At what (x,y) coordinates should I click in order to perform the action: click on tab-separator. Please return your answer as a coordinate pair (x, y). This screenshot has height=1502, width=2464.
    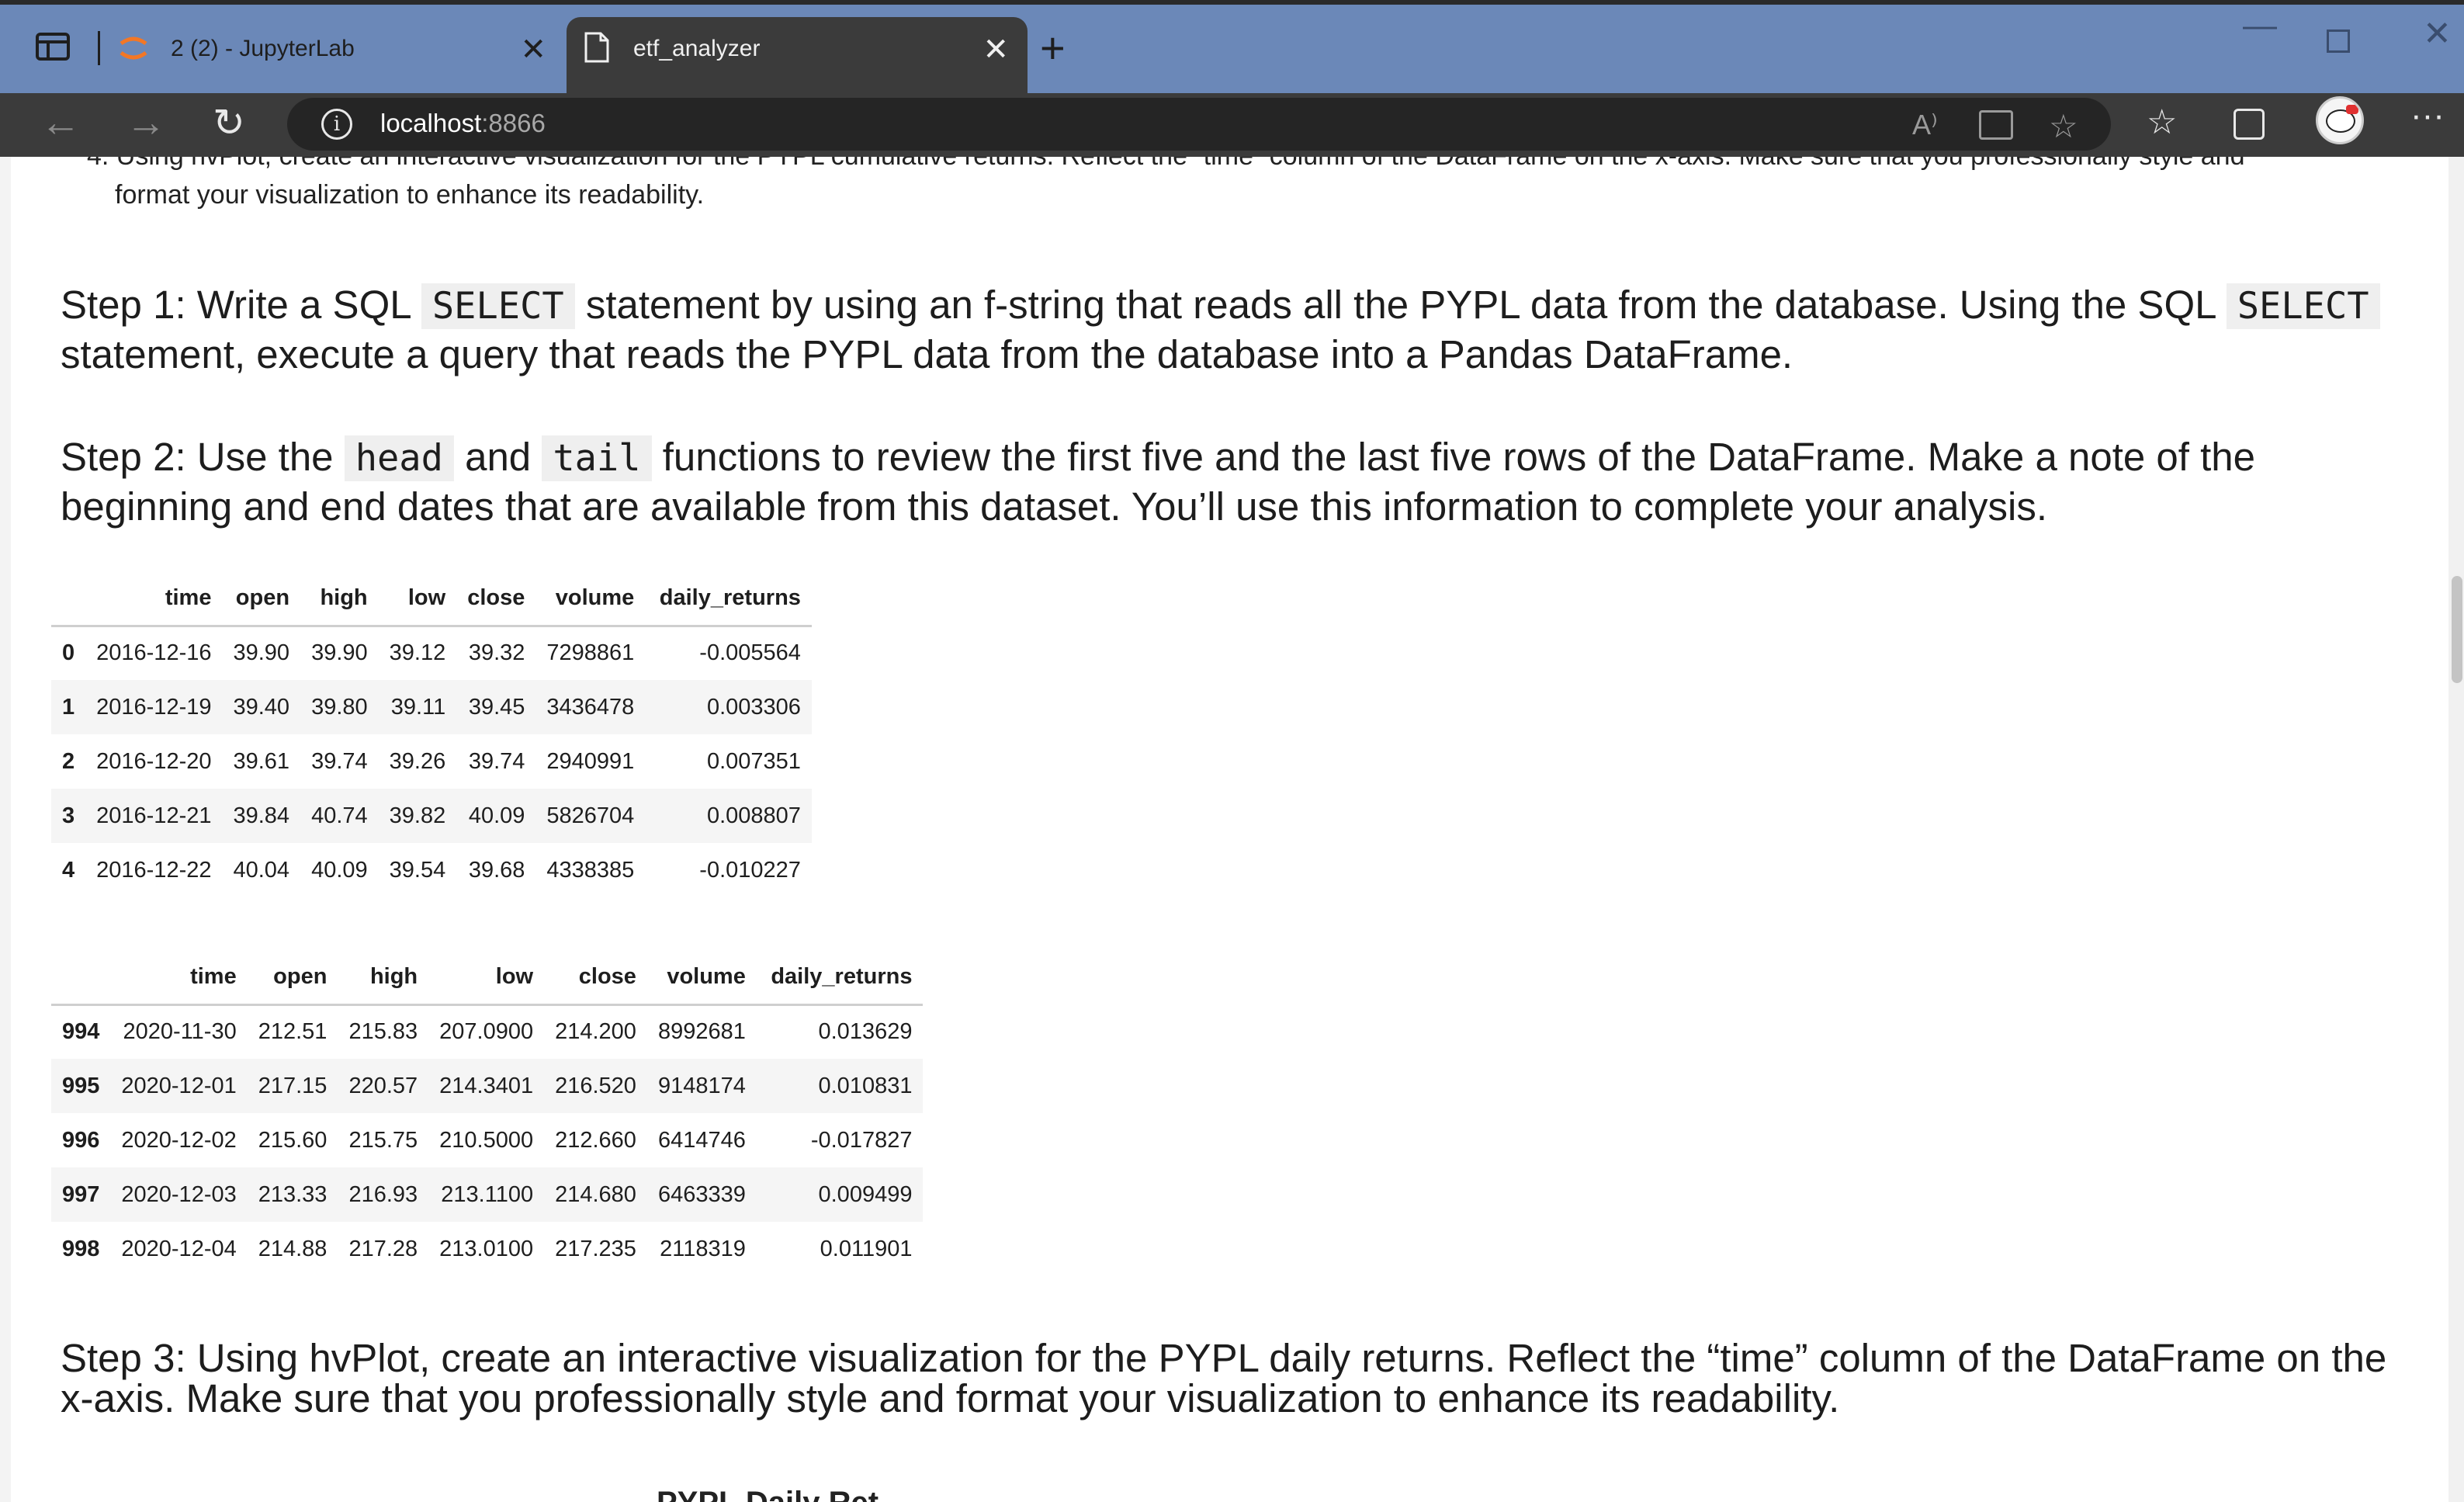
    Looking at the image, I should click on (99, 48).